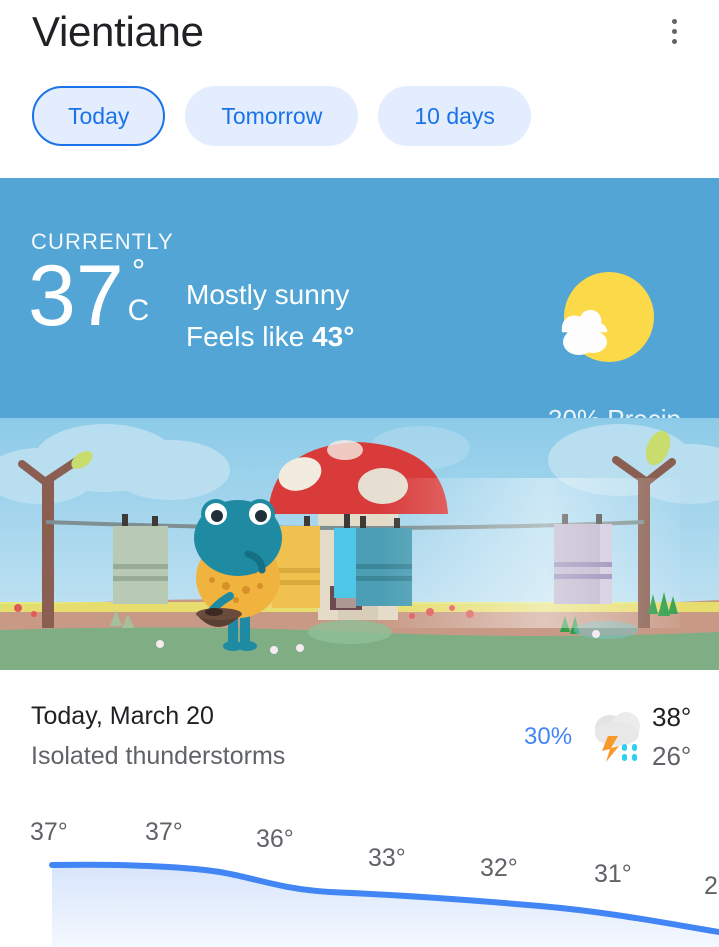 This screenshot has width=719, height=947. I want to click on current-temperature: 37 ° C, so click(89, 296).